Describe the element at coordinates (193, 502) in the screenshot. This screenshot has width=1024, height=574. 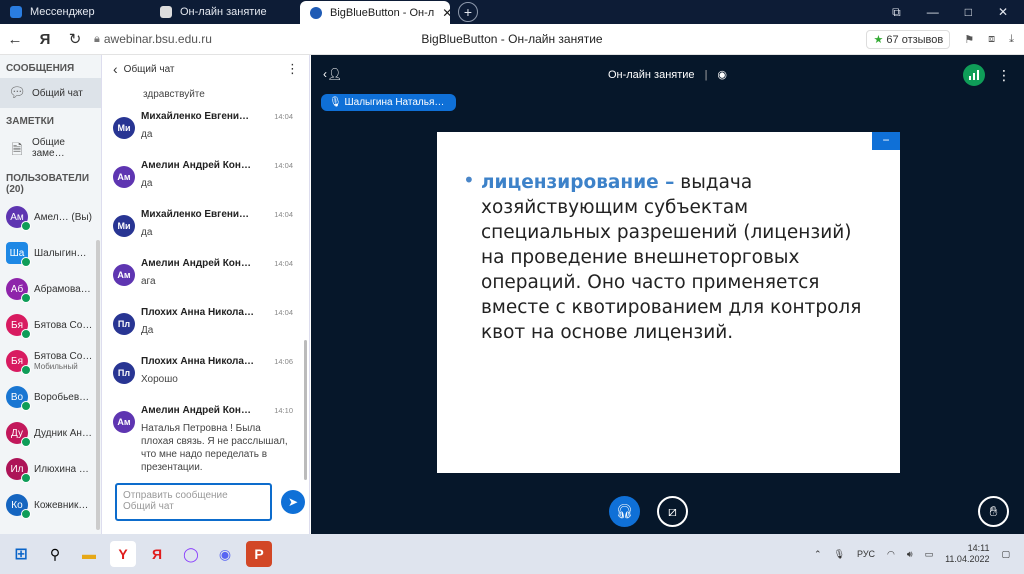
I see `chat-message-input: Отправить сообщение Общий чат` at that location.